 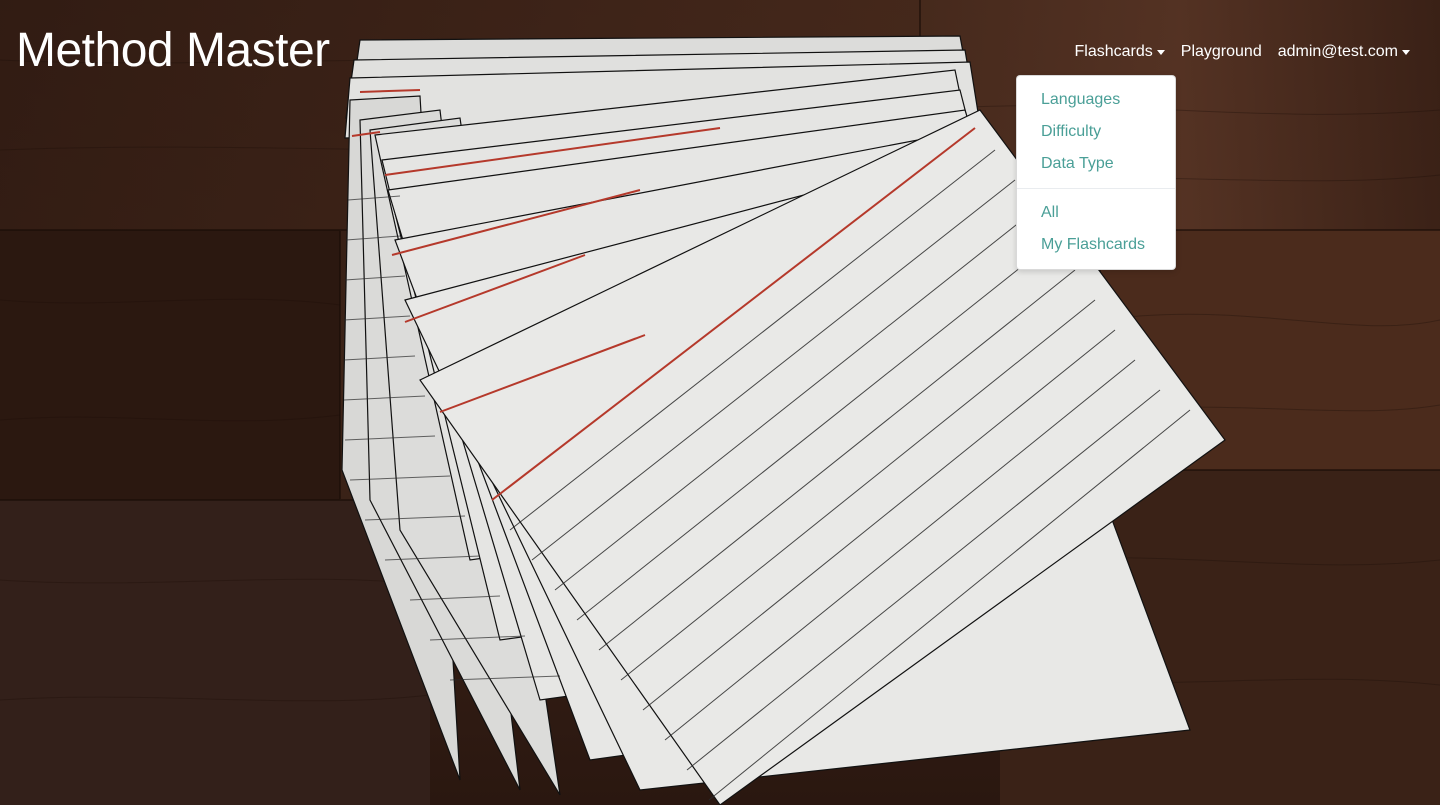 I want to click on nav-user-label: admin@test.com, so click(x=1337, y=51).